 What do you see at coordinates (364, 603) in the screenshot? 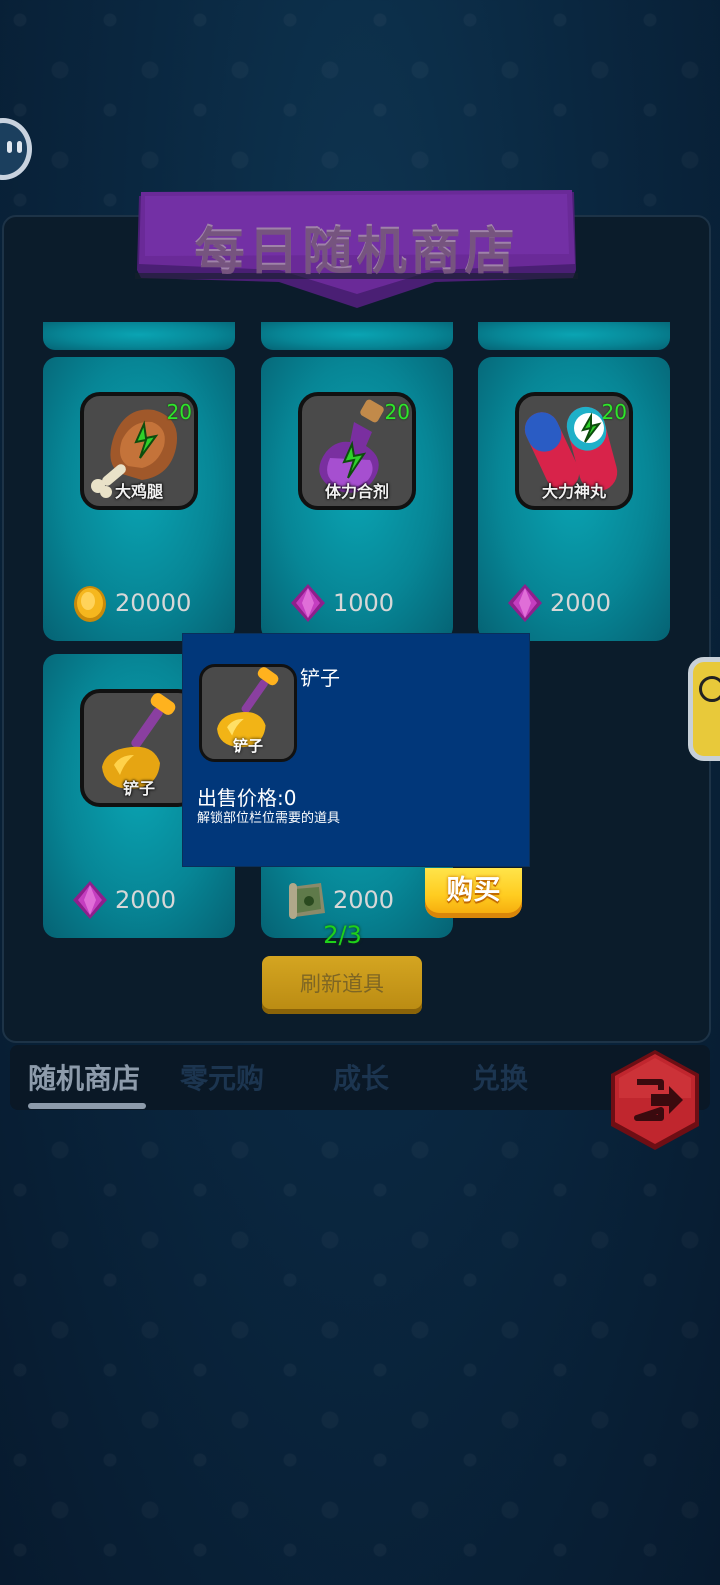
I see `price-value: 1000` at bounding box center [364, 603].